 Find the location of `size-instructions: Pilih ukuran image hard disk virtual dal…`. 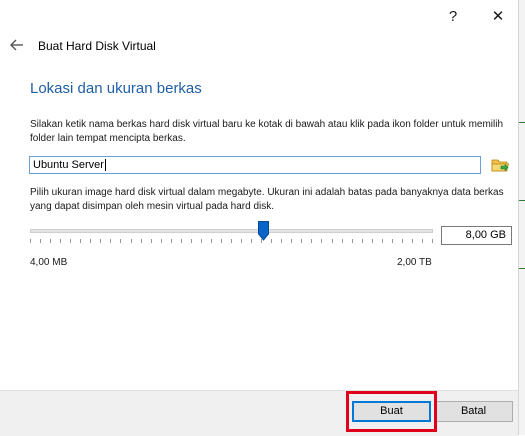

size-instructions: Pilih ukuran image hard disk virtual dal… is located at coordinates (267, 199).